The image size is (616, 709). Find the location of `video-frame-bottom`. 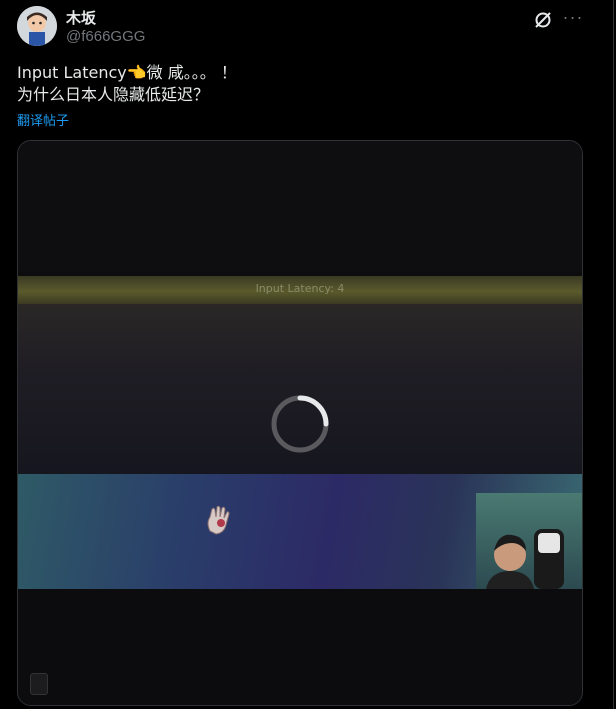

video-frame-bottom is located at coordinates (300, 647).